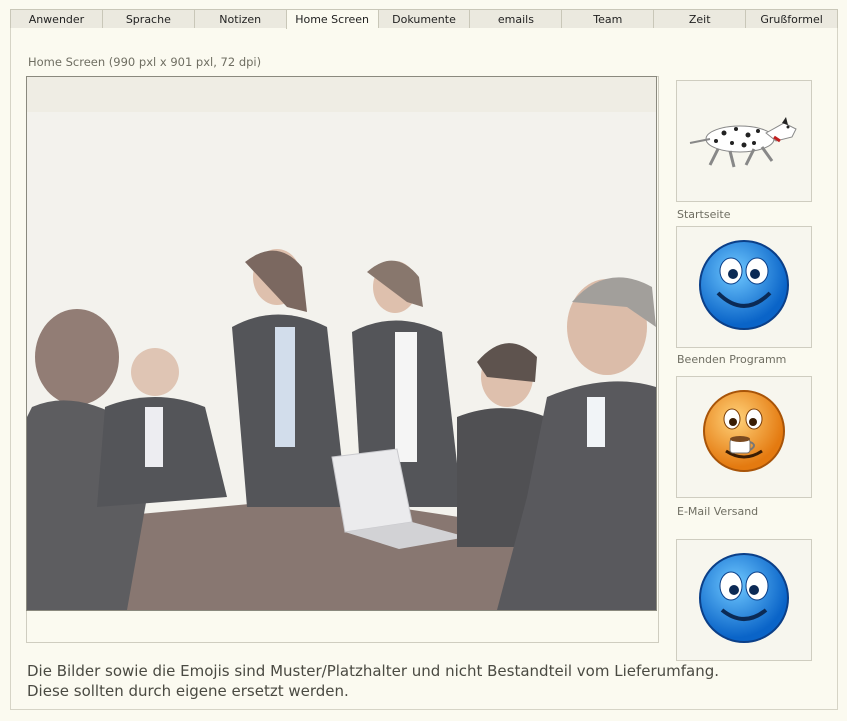 This screenshot has height=721, width=847. Describe the element at coordinates (147, 18) in the screenshot. I see `tab-sprache: Sprache` at that location.